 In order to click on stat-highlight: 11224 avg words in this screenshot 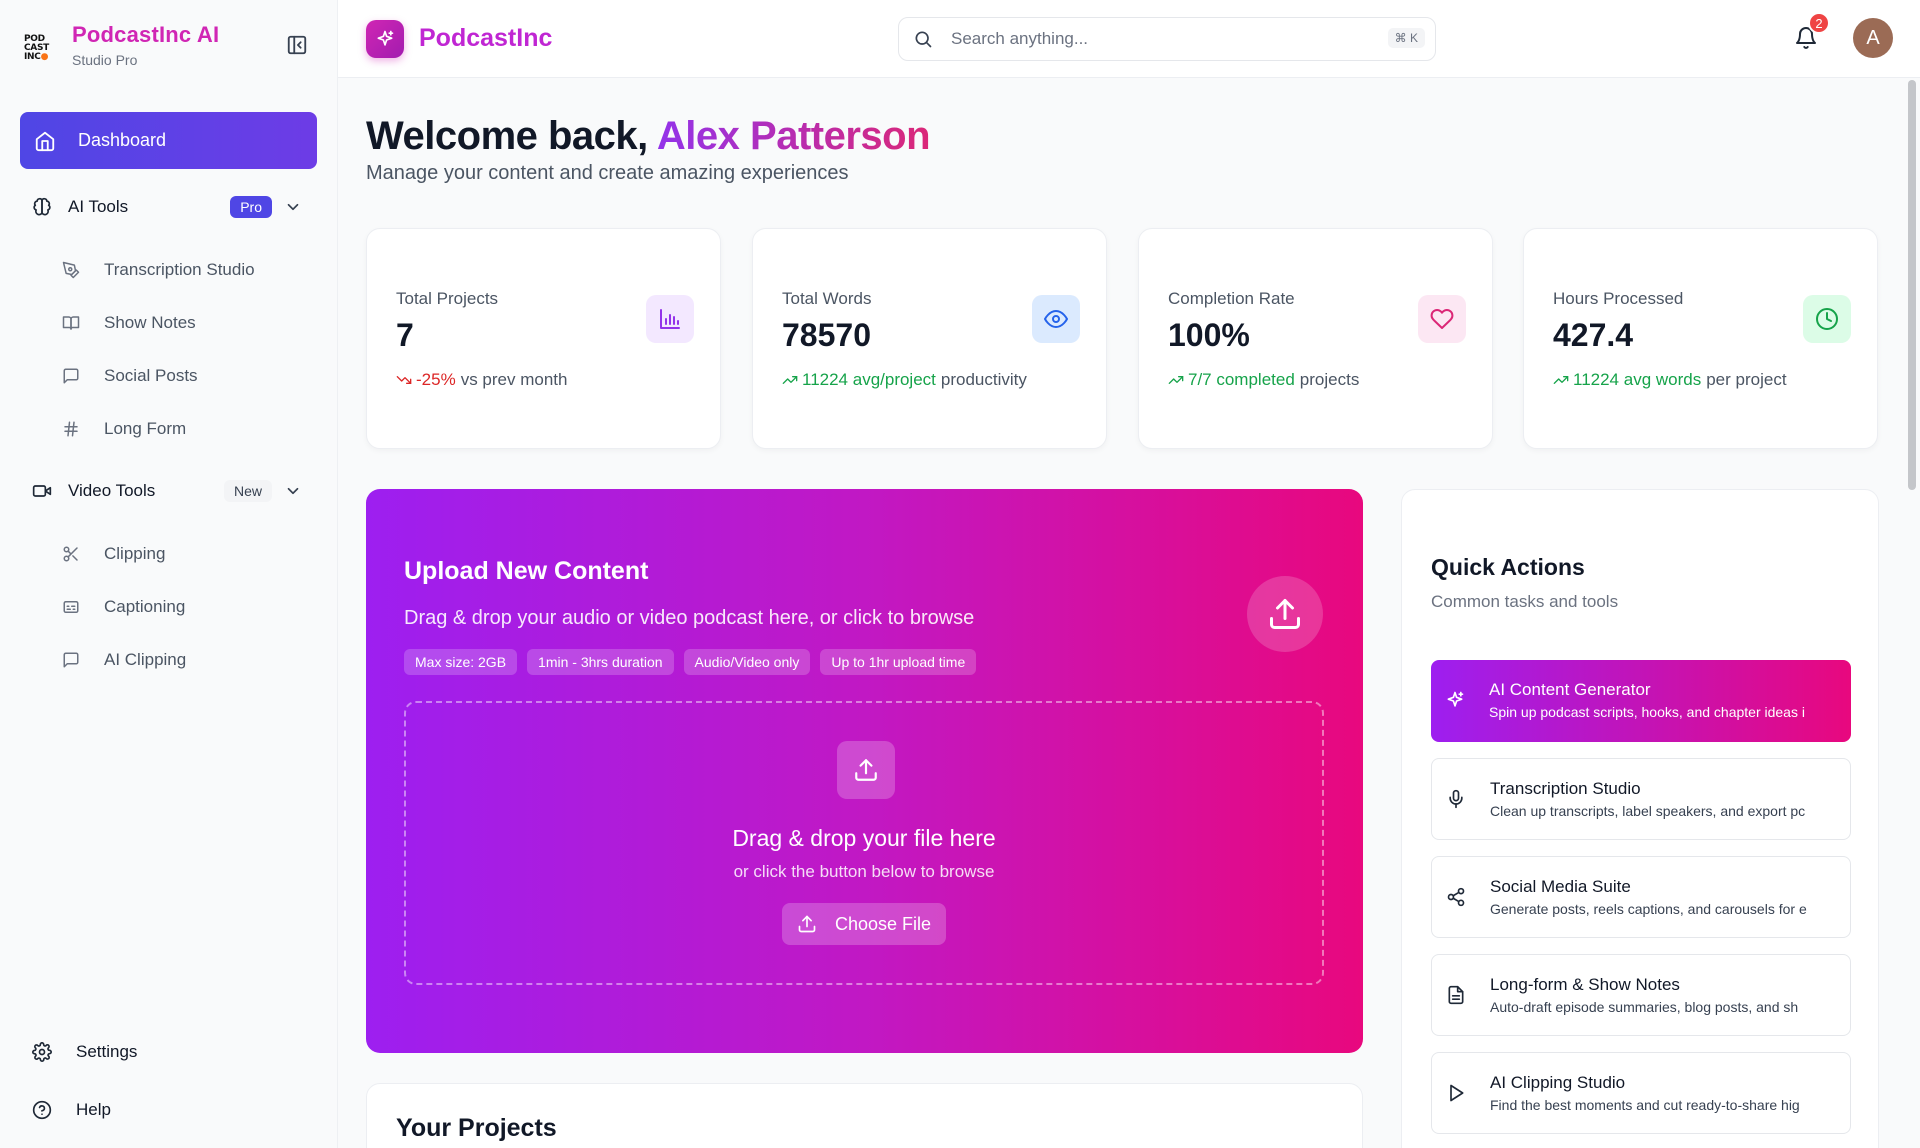, I will do `click(1637, 379)`.